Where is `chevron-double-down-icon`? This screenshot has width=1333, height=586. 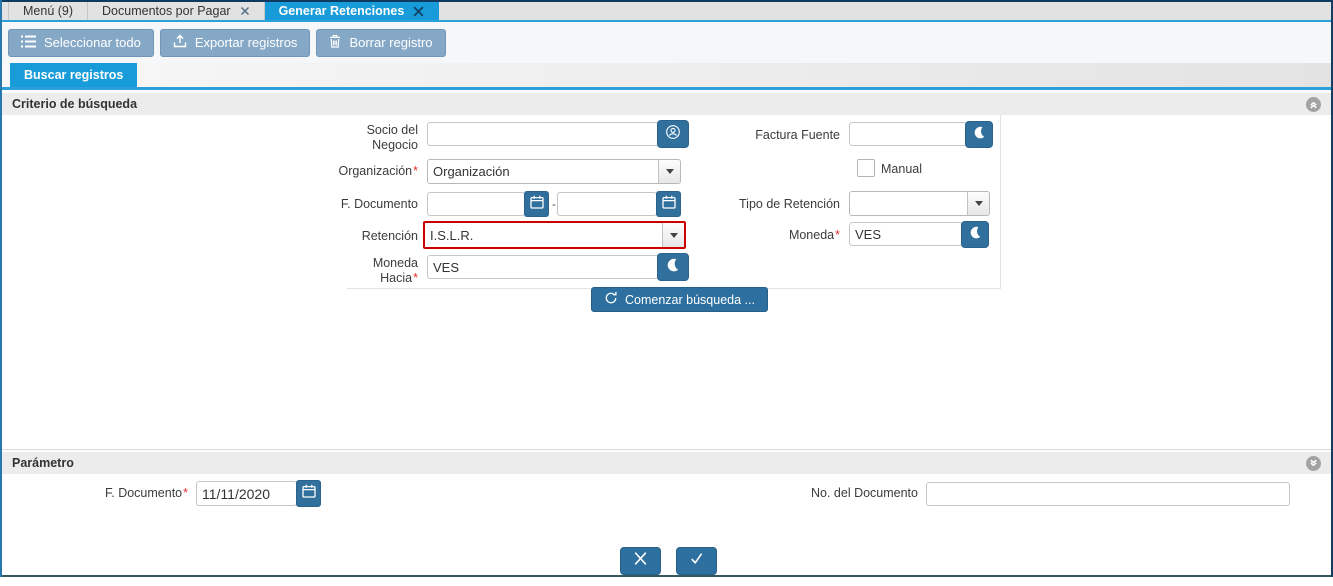
chevron-double-down-icon is located at coordinates (1313, 463).